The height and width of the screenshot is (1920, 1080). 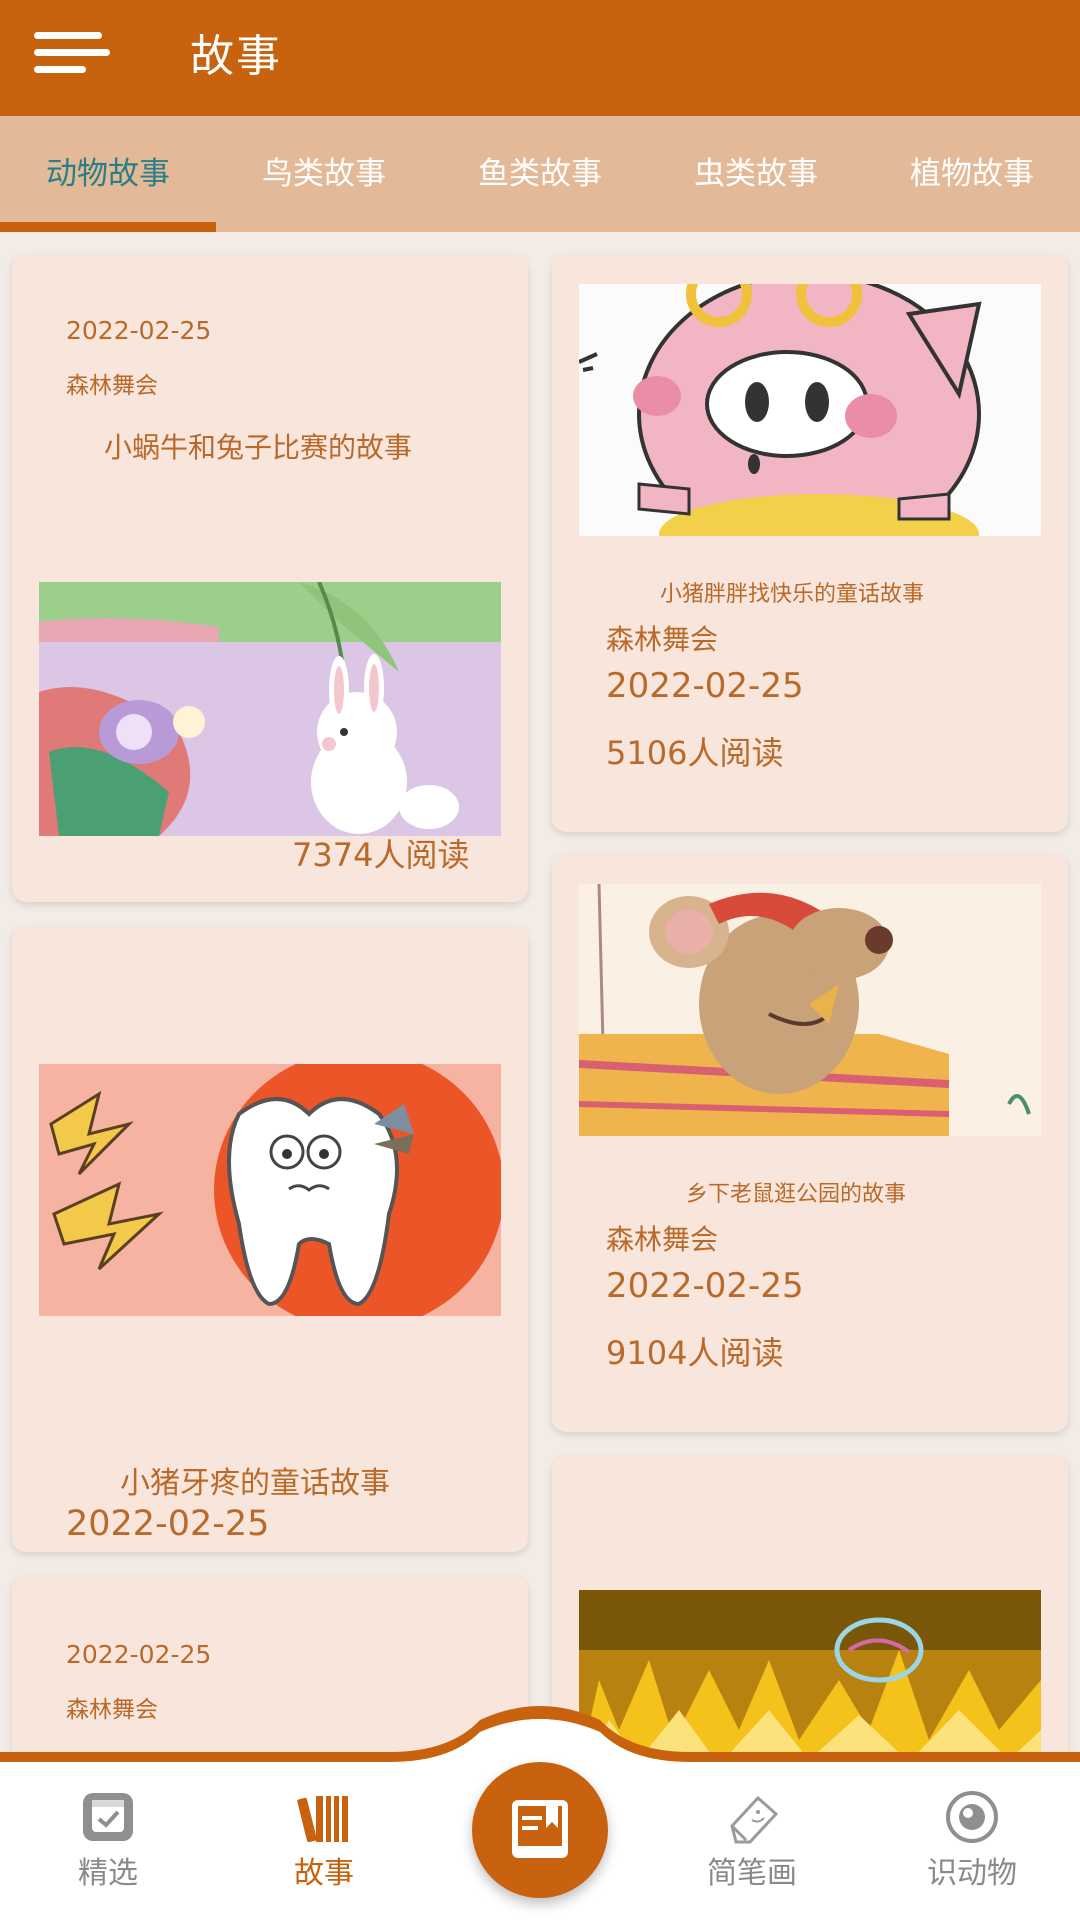 What do you see at coordinates (324, 174) in the screenshot?
I see `tab-bird-stories: 鸟类故事` at bounding box center [324, 174].